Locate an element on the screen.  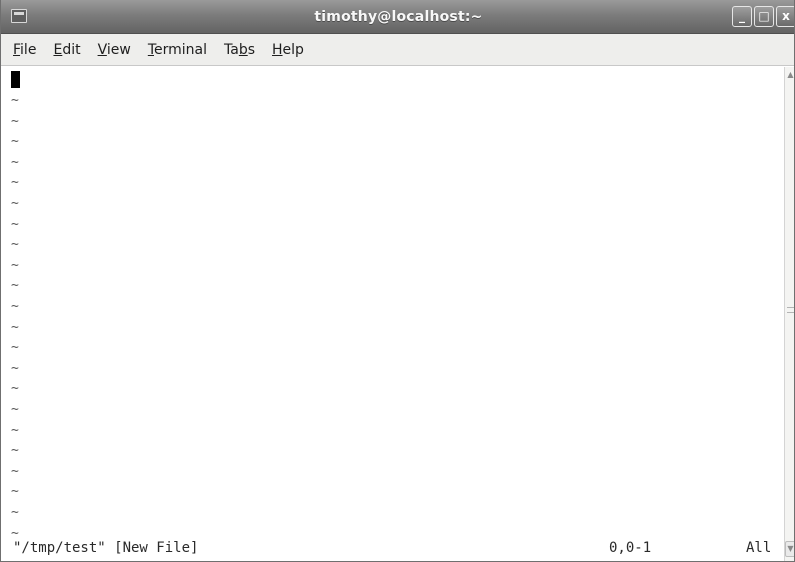
menu-terminal: Terminal is located at coordinates (177, 50).